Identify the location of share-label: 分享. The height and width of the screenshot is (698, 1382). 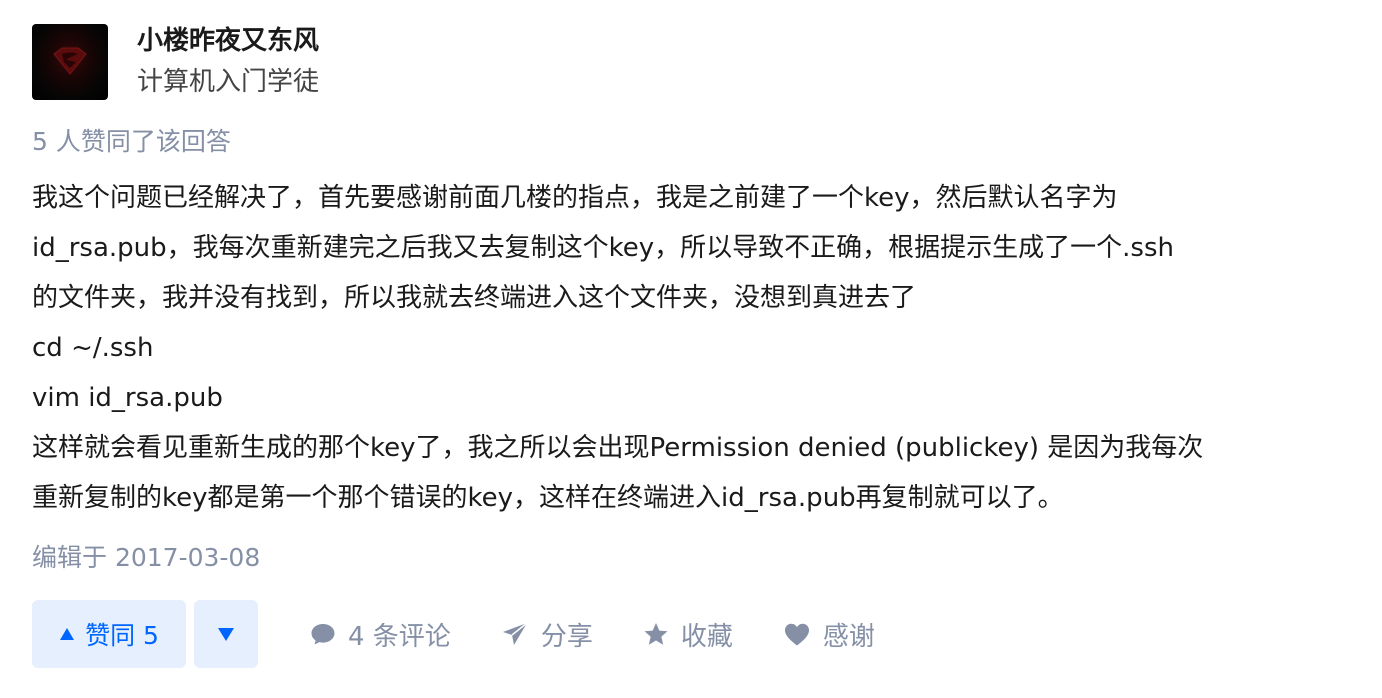
(566, 636).